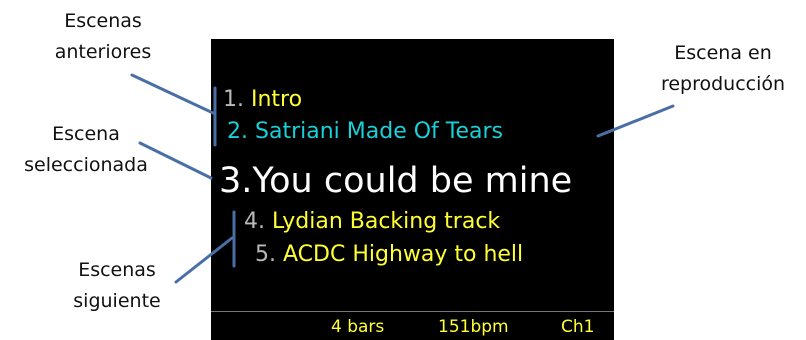 Image resolution: width=806 pixels, height=340 pixels. I want to click on pointer-previous, so click(172, 94).